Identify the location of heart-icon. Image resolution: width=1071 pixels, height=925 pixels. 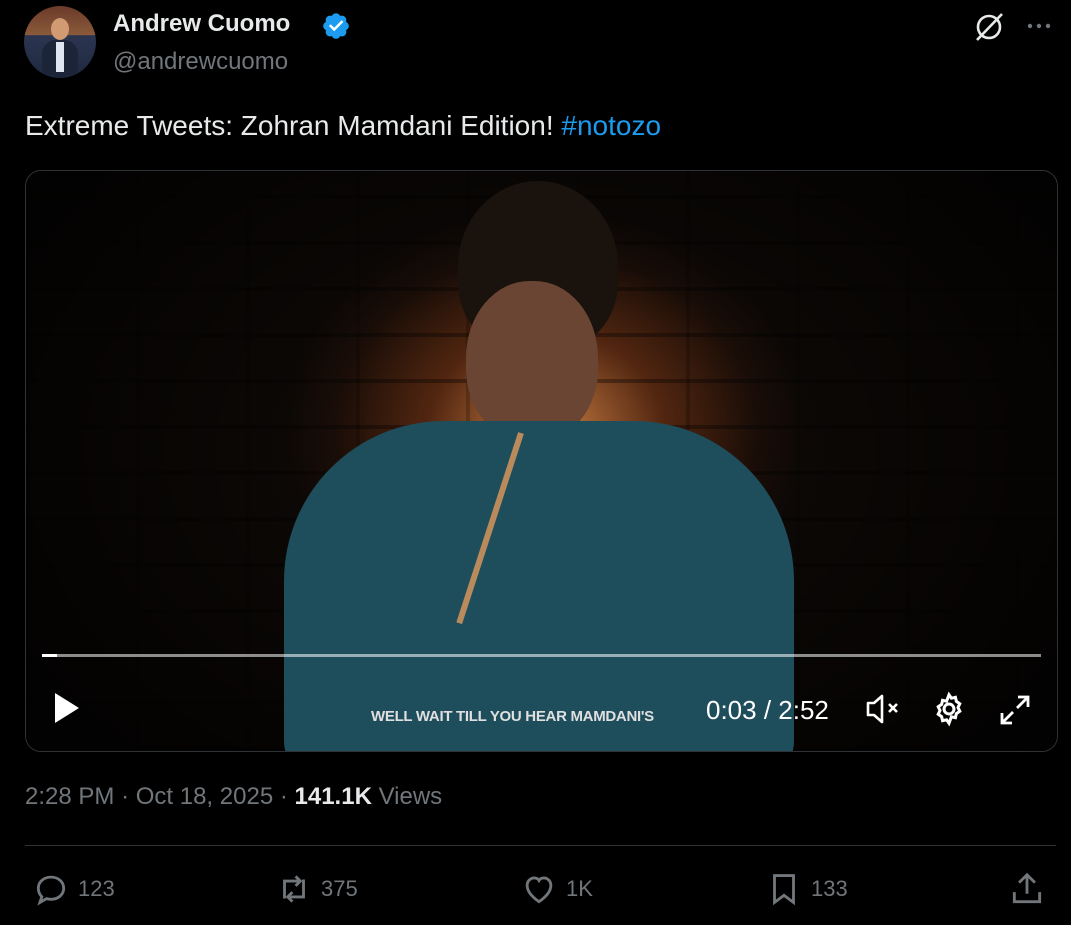
(539, 890).